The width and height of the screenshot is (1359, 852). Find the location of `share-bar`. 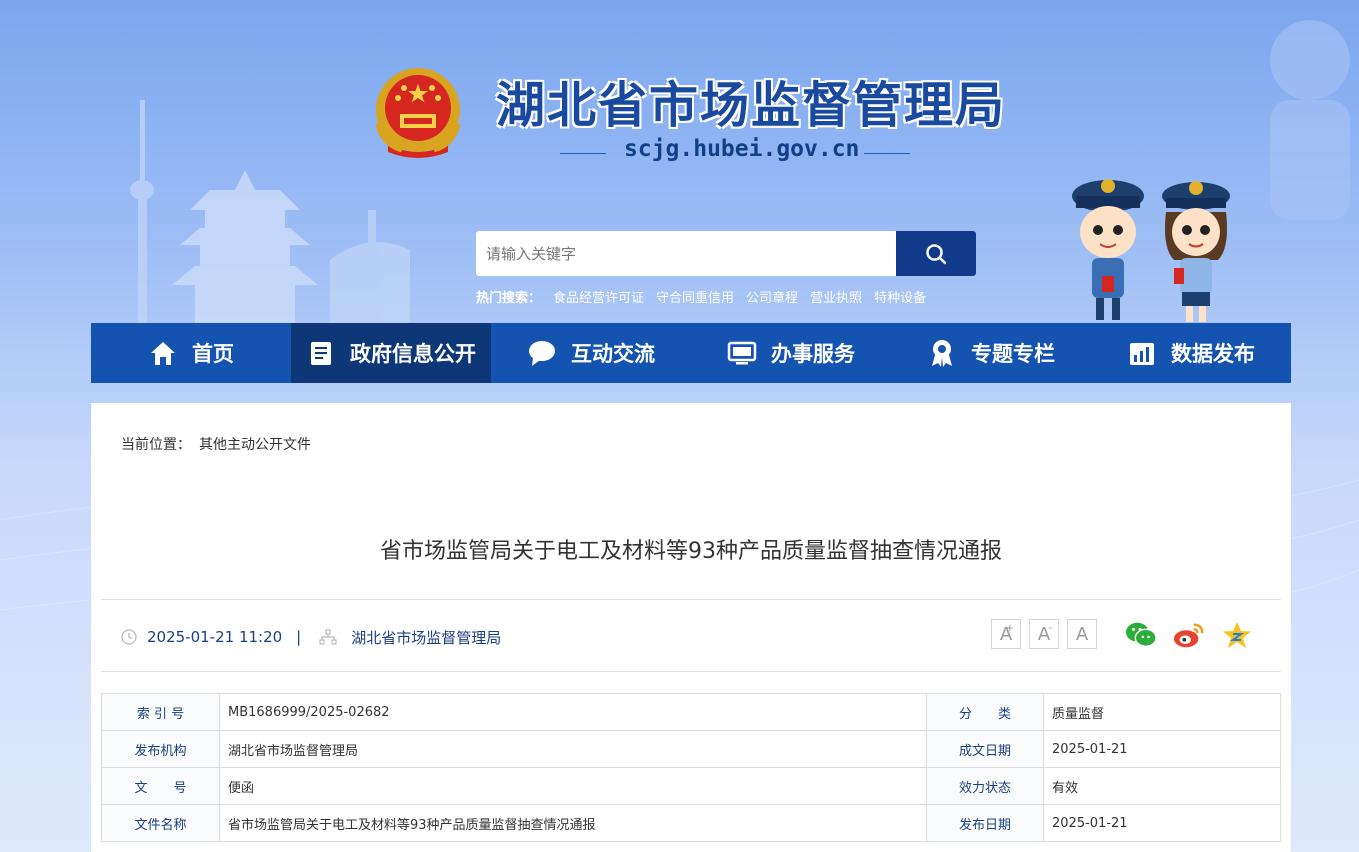

share-bar is located at coordinates (1189, 635).